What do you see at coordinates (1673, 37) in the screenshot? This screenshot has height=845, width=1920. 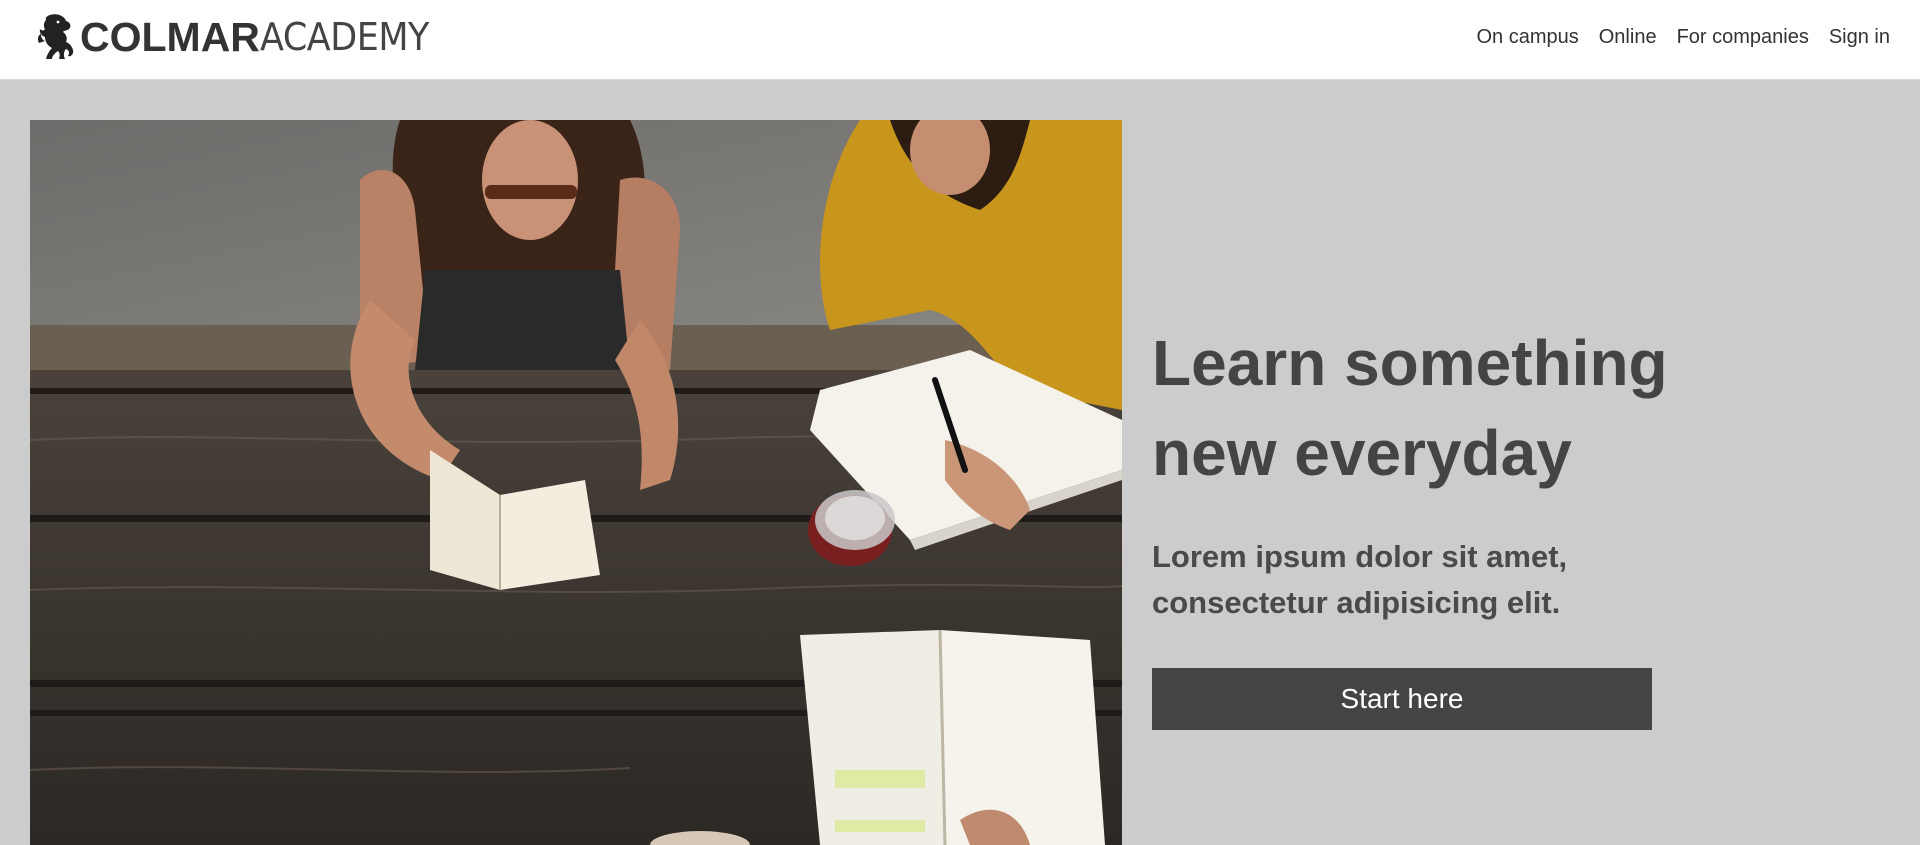 I see `main-nav: On campus Online For companies Sign in` at bounding box center [1673, 37].